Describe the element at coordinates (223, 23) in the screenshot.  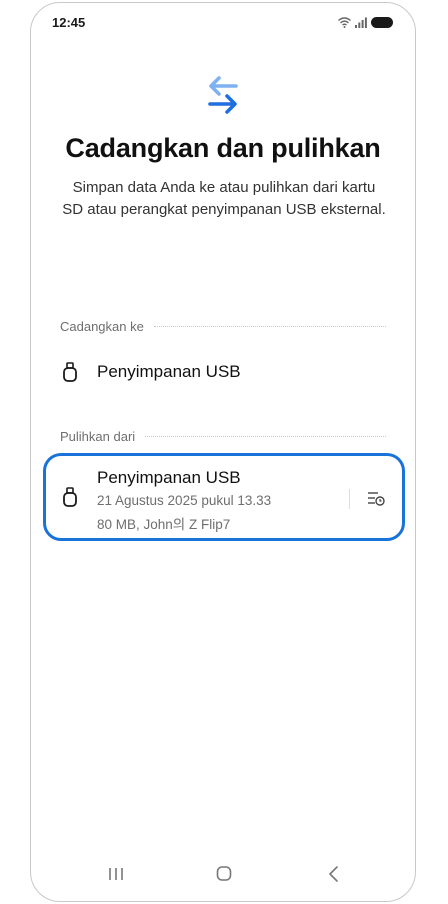
I see `status-bar: 12:45` at that location.